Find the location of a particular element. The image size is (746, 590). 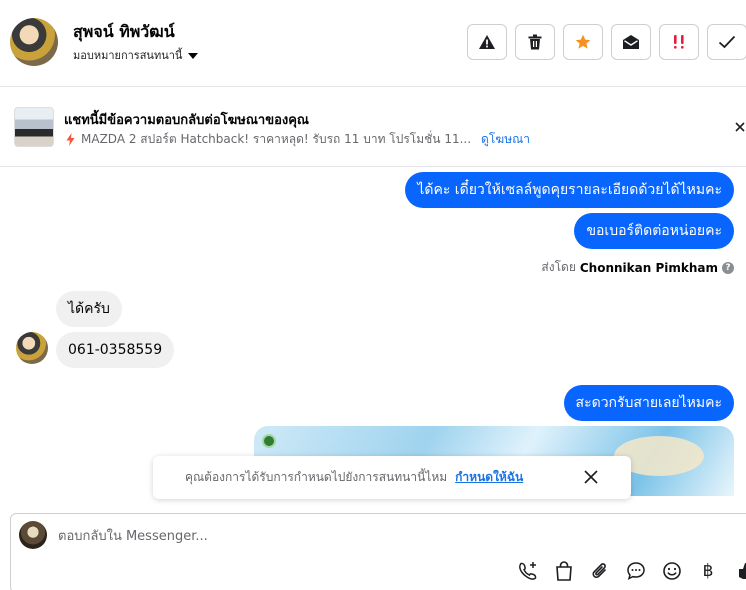

sent-by-label: ส่งโดย Chonnikan Pimkham ? is located at coordinates (637, 267).